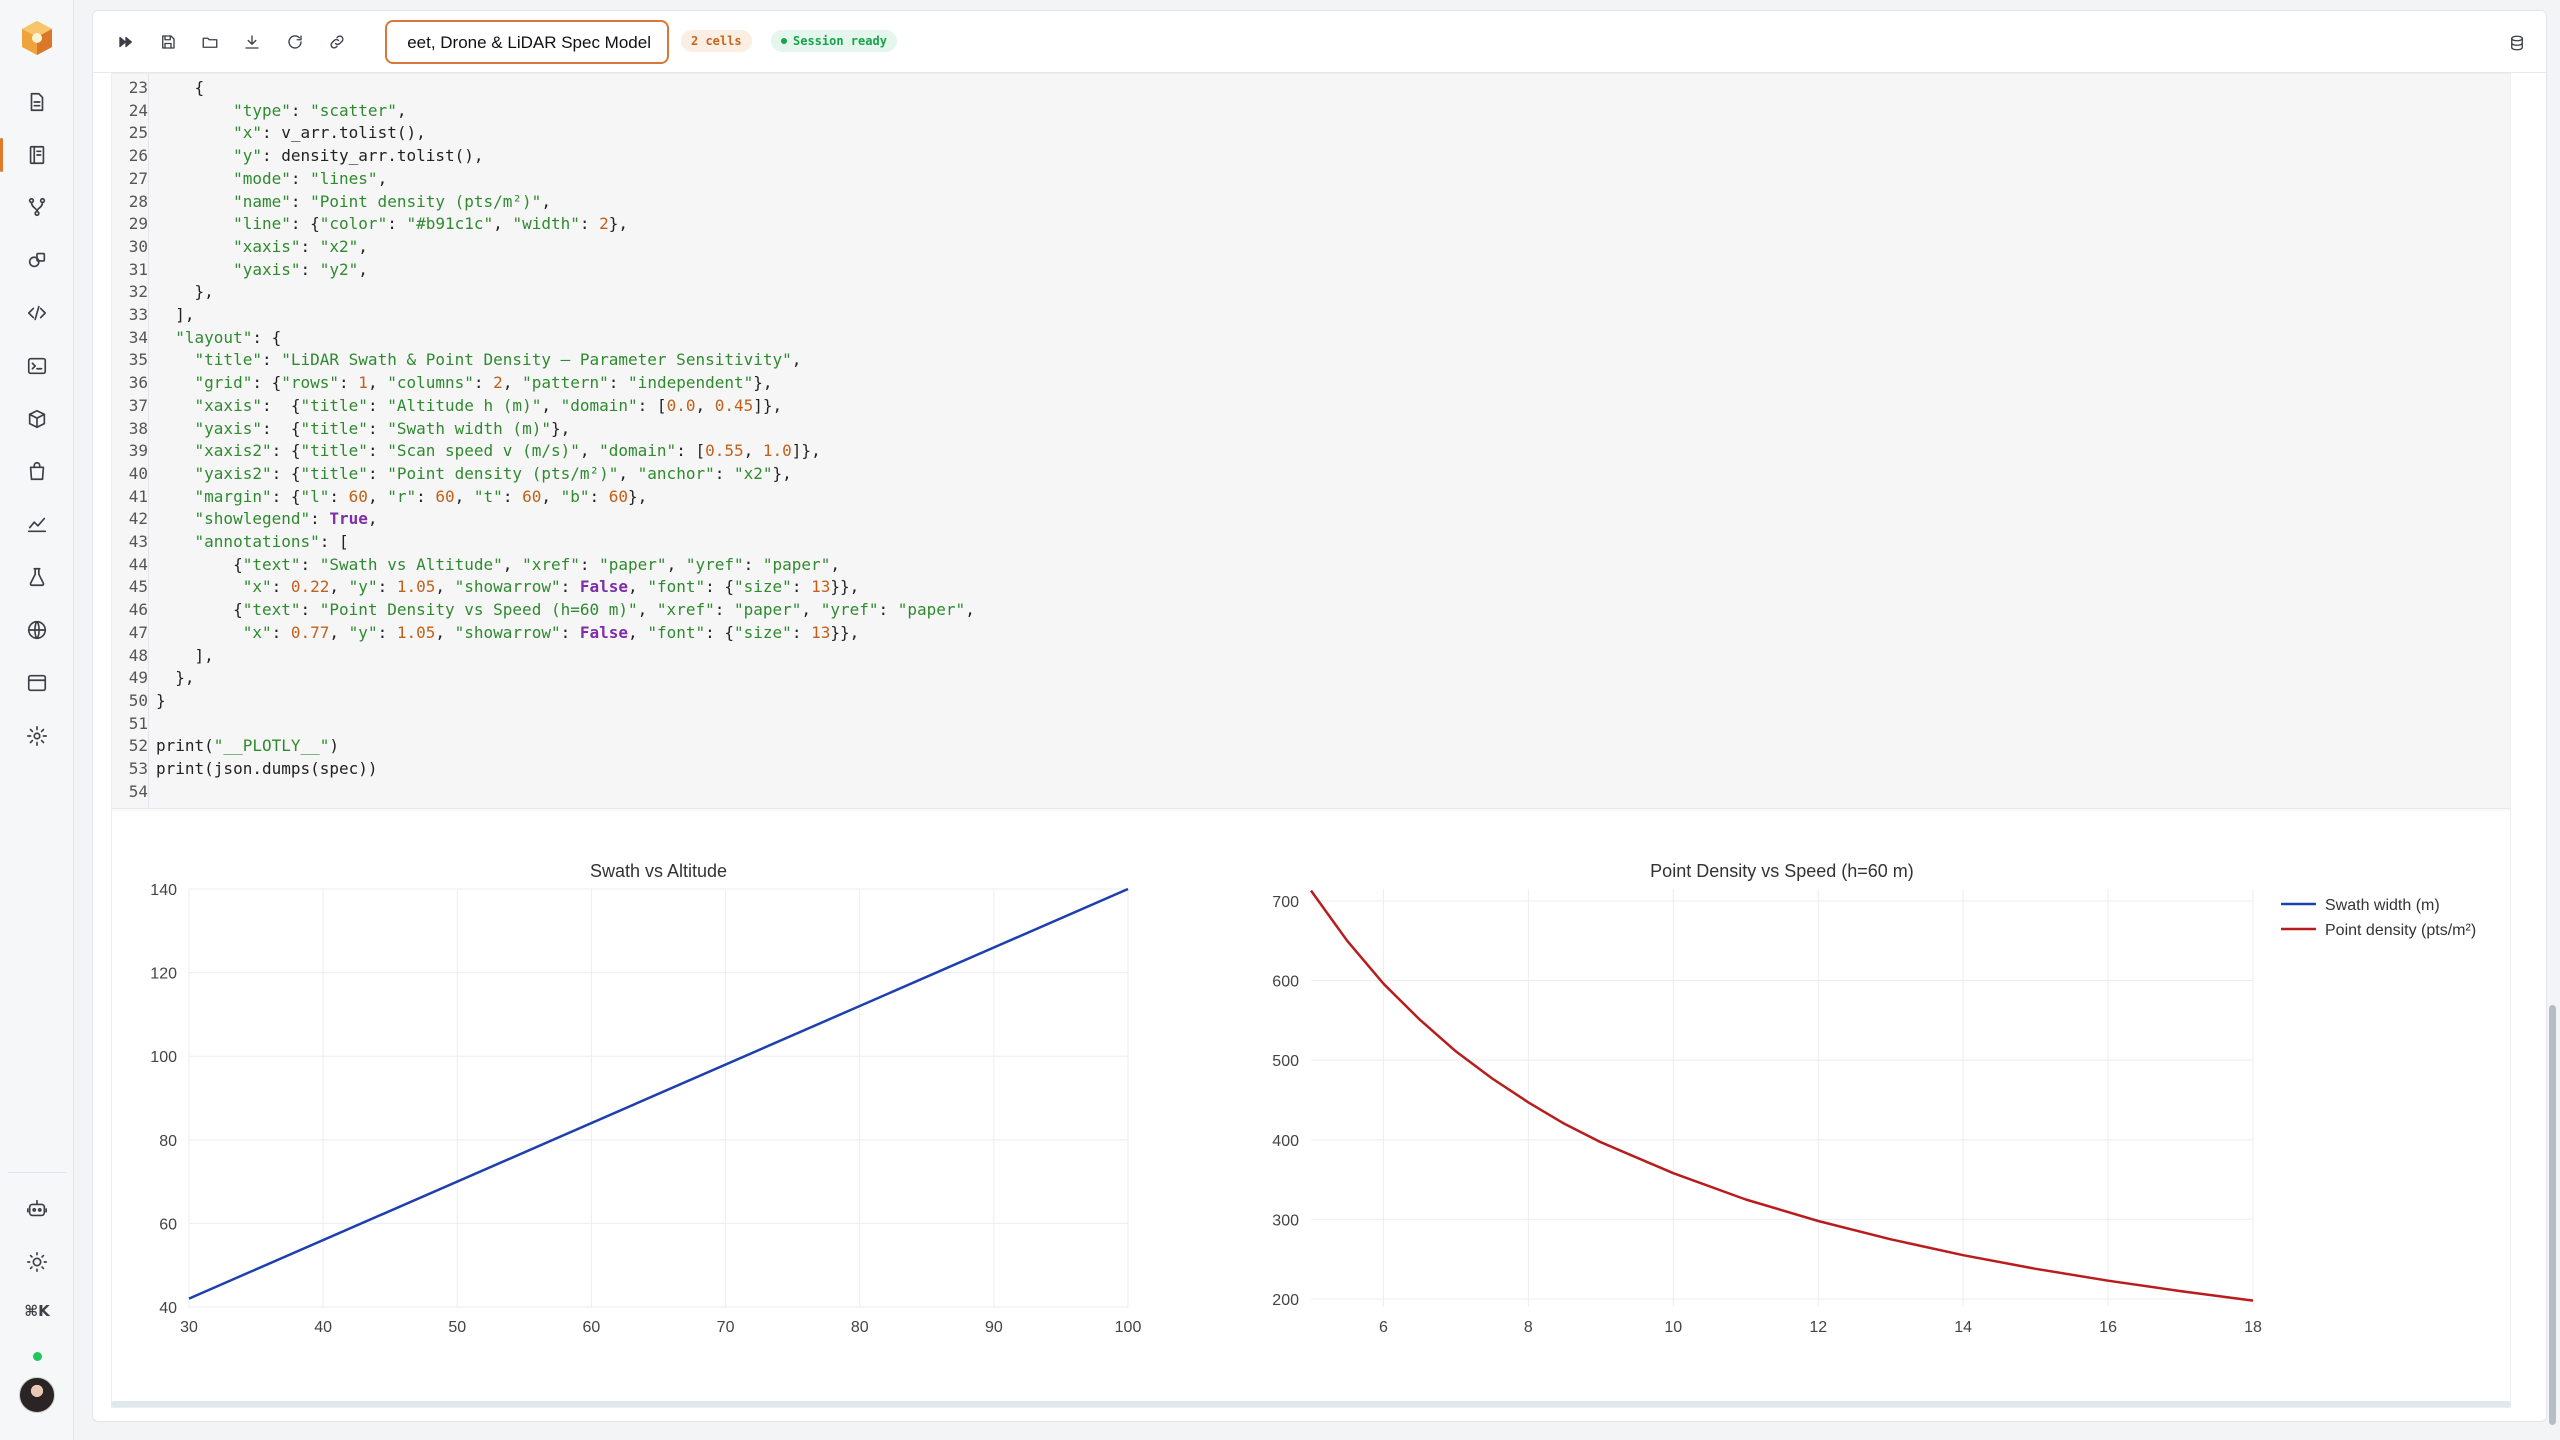  What do you see at coordinates (37, 155) in the screenshot?
I see `notebook-icon` at bounding box center [37, 155].